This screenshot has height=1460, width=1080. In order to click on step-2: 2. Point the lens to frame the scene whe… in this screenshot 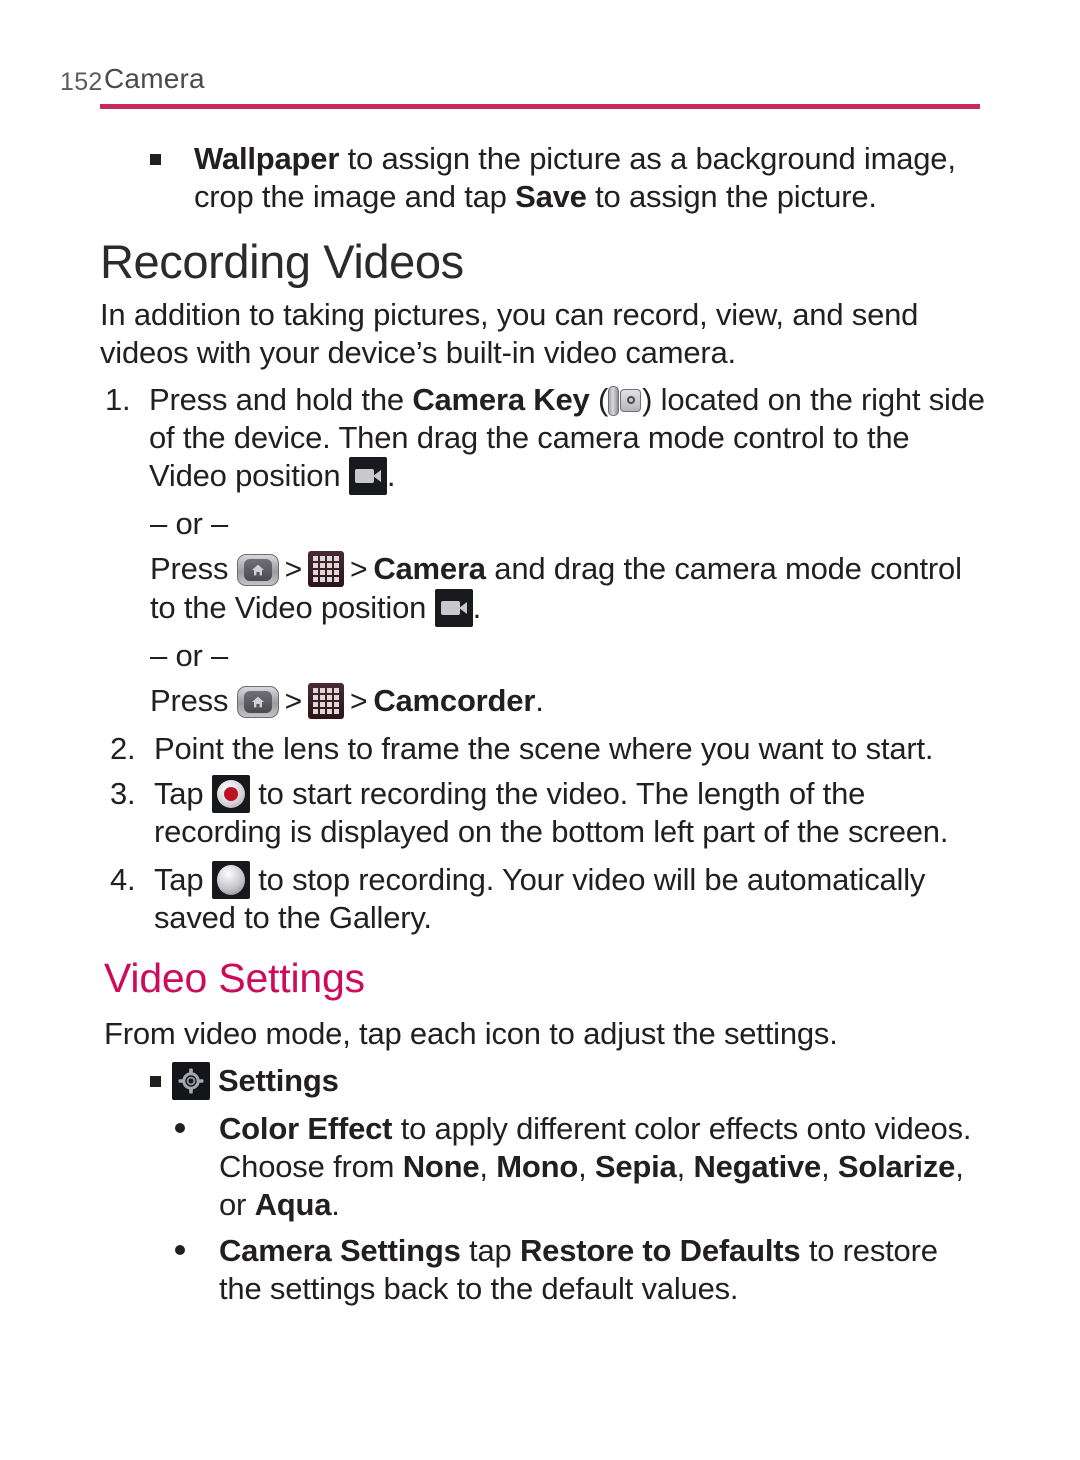, I will do `click(550, 749)`.